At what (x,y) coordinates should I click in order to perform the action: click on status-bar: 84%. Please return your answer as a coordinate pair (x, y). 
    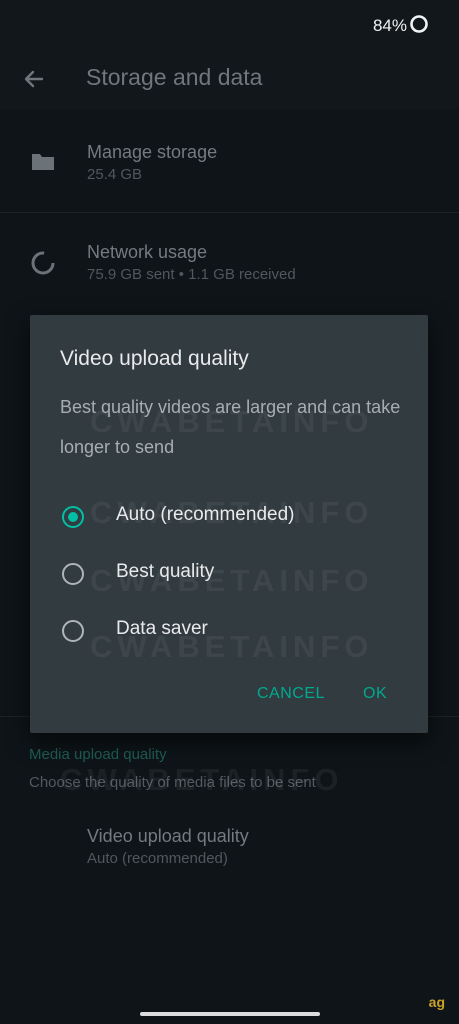
    Looking at the image, I should click on (229, 24).